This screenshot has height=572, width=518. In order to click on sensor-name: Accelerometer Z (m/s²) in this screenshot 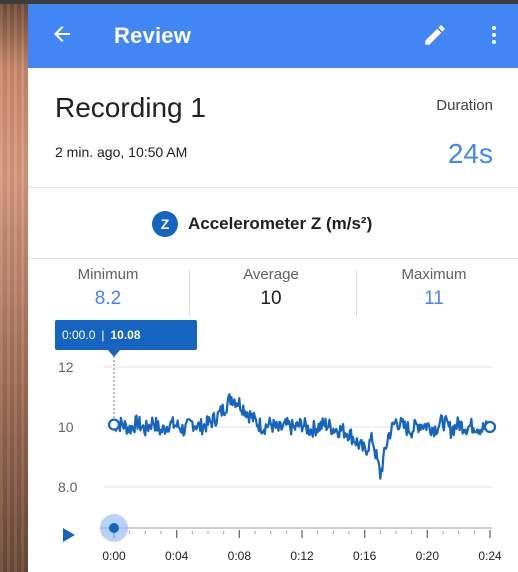, I will do `click(280, 223)`.